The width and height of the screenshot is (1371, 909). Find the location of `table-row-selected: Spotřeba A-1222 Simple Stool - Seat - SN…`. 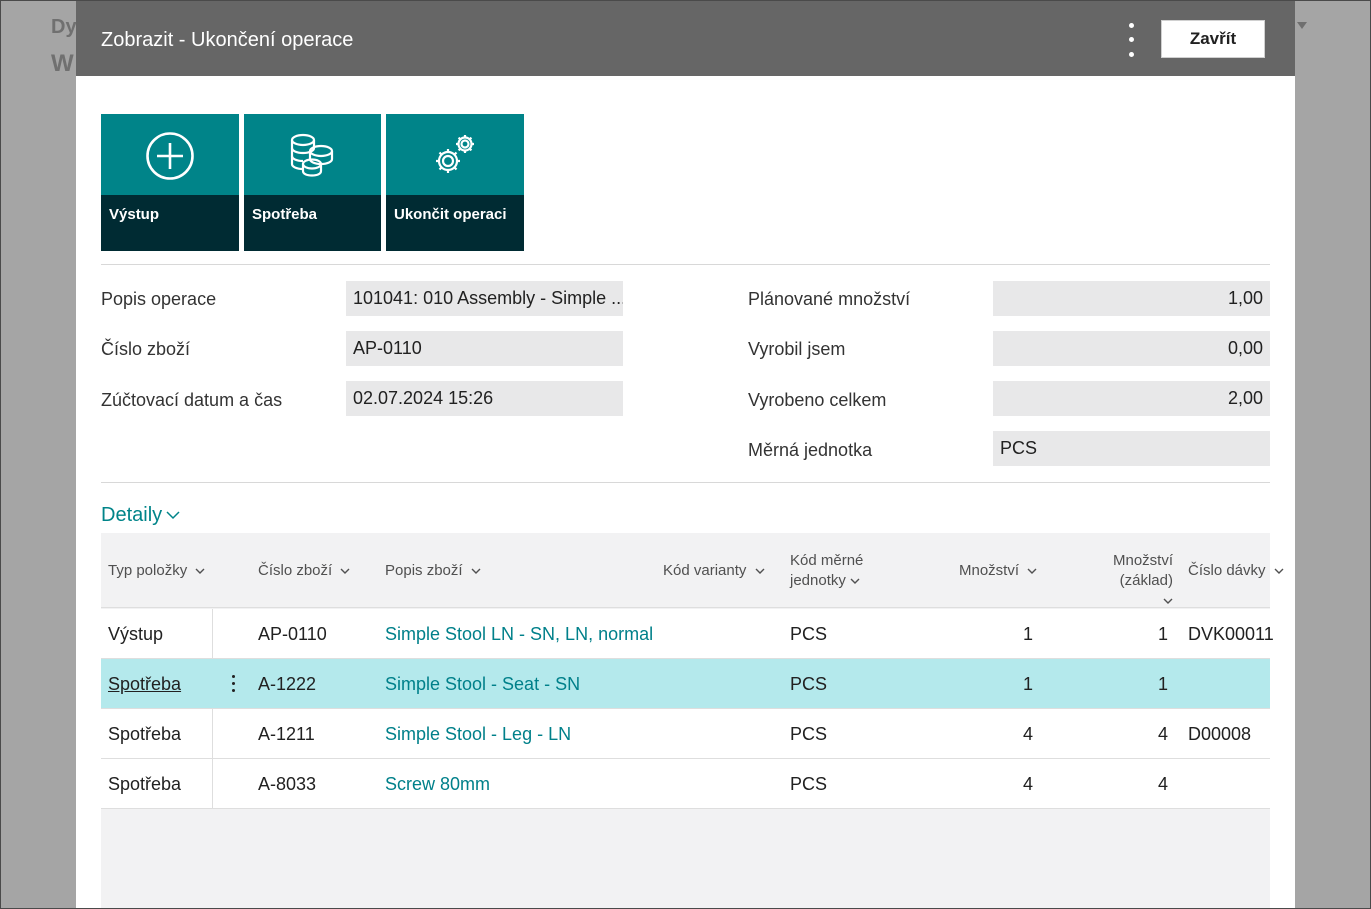

table-row-selected: Spotřeba A-1222 Simple Stool - Seat - SN… is located at coordinates (685, 684).